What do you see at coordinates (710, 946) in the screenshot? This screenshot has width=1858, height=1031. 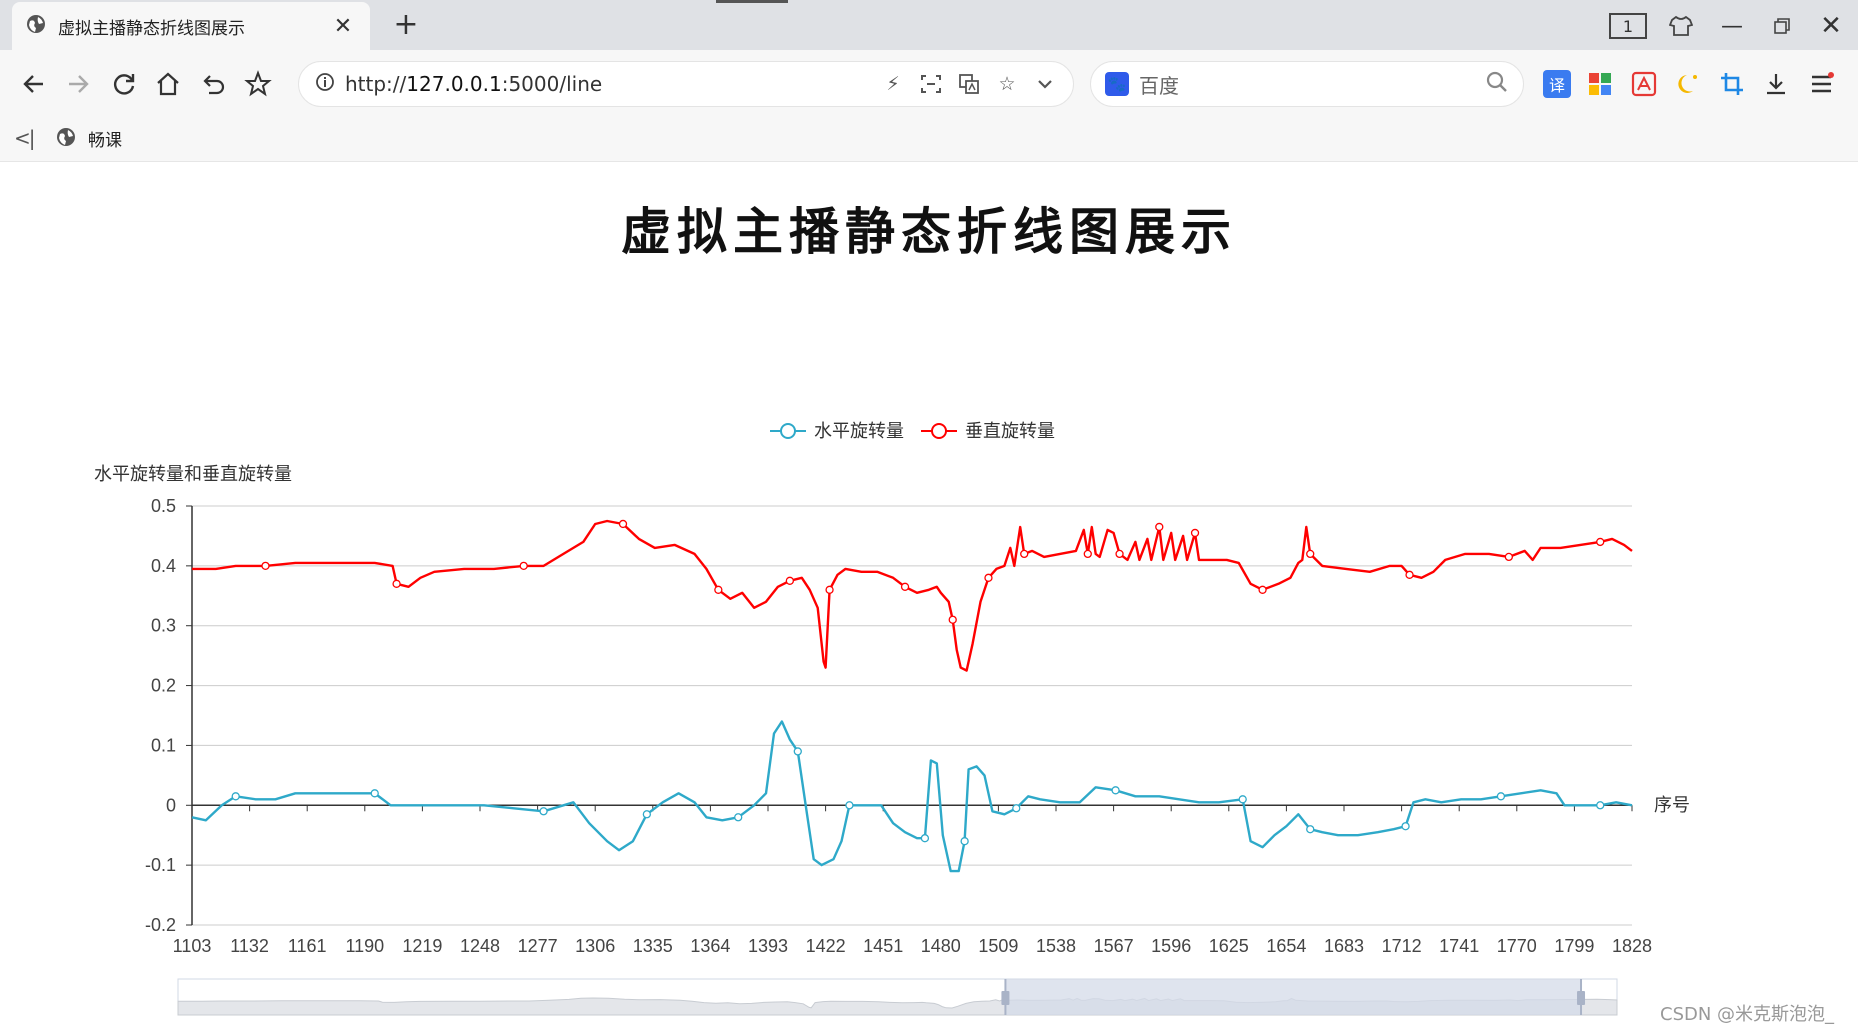 I see `x-tick-label: 1364` at bounding box center [710, 946].